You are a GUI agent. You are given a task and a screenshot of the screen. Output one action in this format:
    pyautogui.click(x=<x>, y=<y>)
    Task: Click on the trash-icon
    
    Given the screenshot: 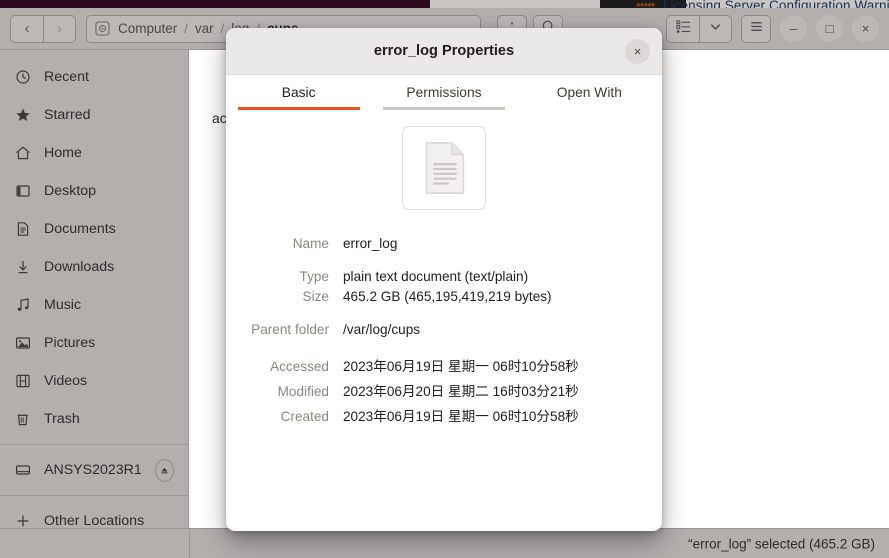 What is the action you would take?
    pyautogui.click(x=22, y=419)
    